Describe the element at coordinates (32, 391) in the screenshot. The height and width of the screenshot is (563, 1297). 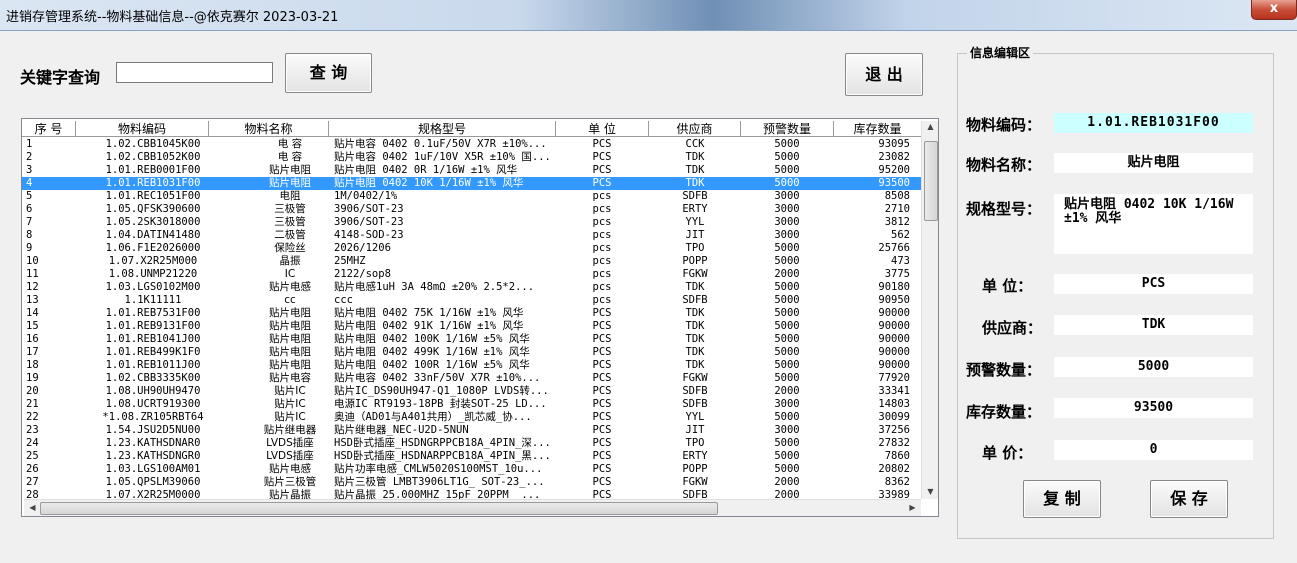
I see `cell-index: 20` at that location.